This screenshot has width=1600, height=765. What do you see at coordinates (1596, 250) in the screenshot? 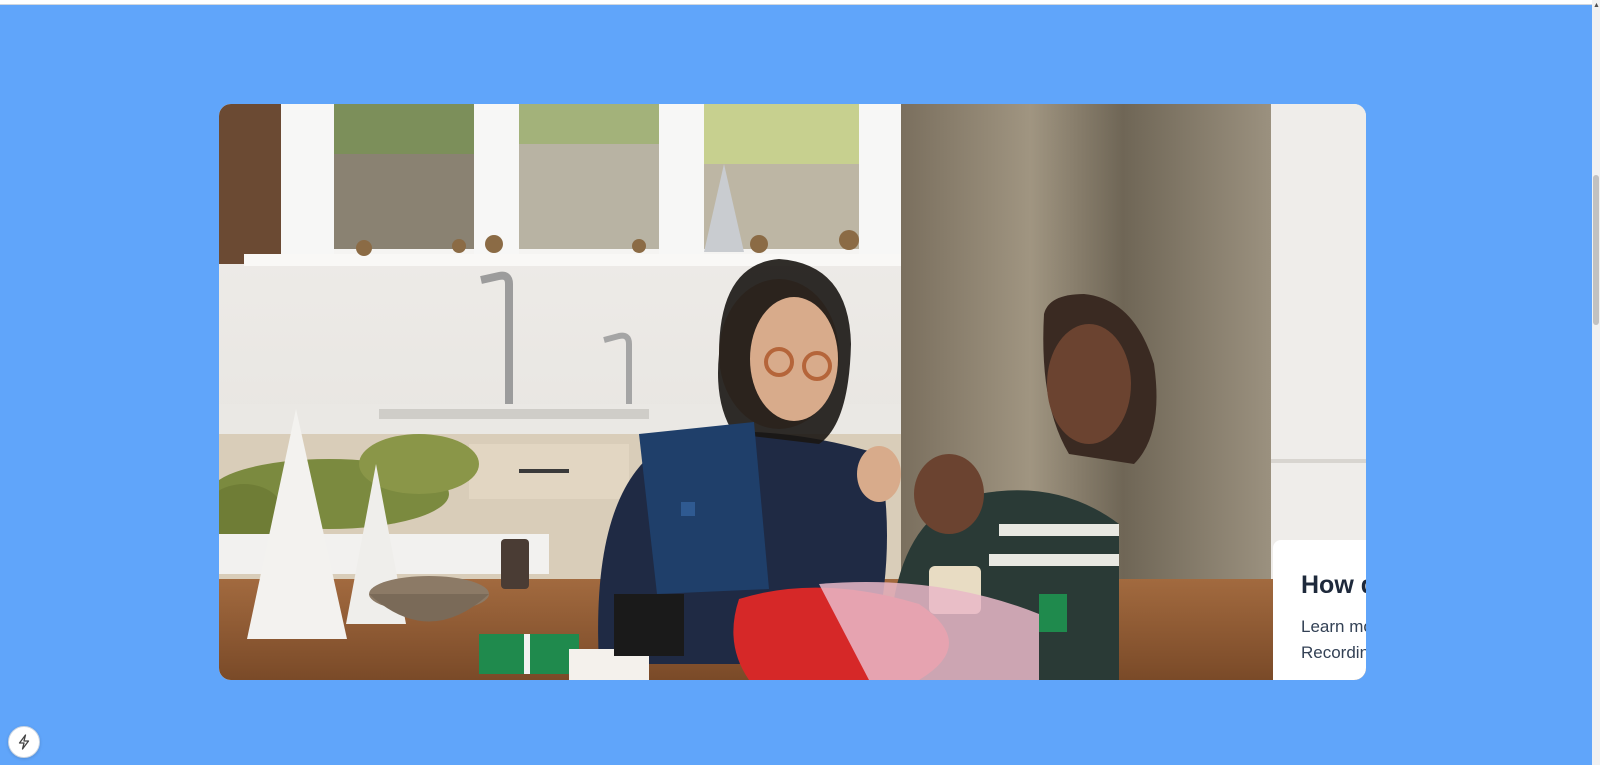
I see `scrollbar-thumb` at bounding box center [1596, 250].